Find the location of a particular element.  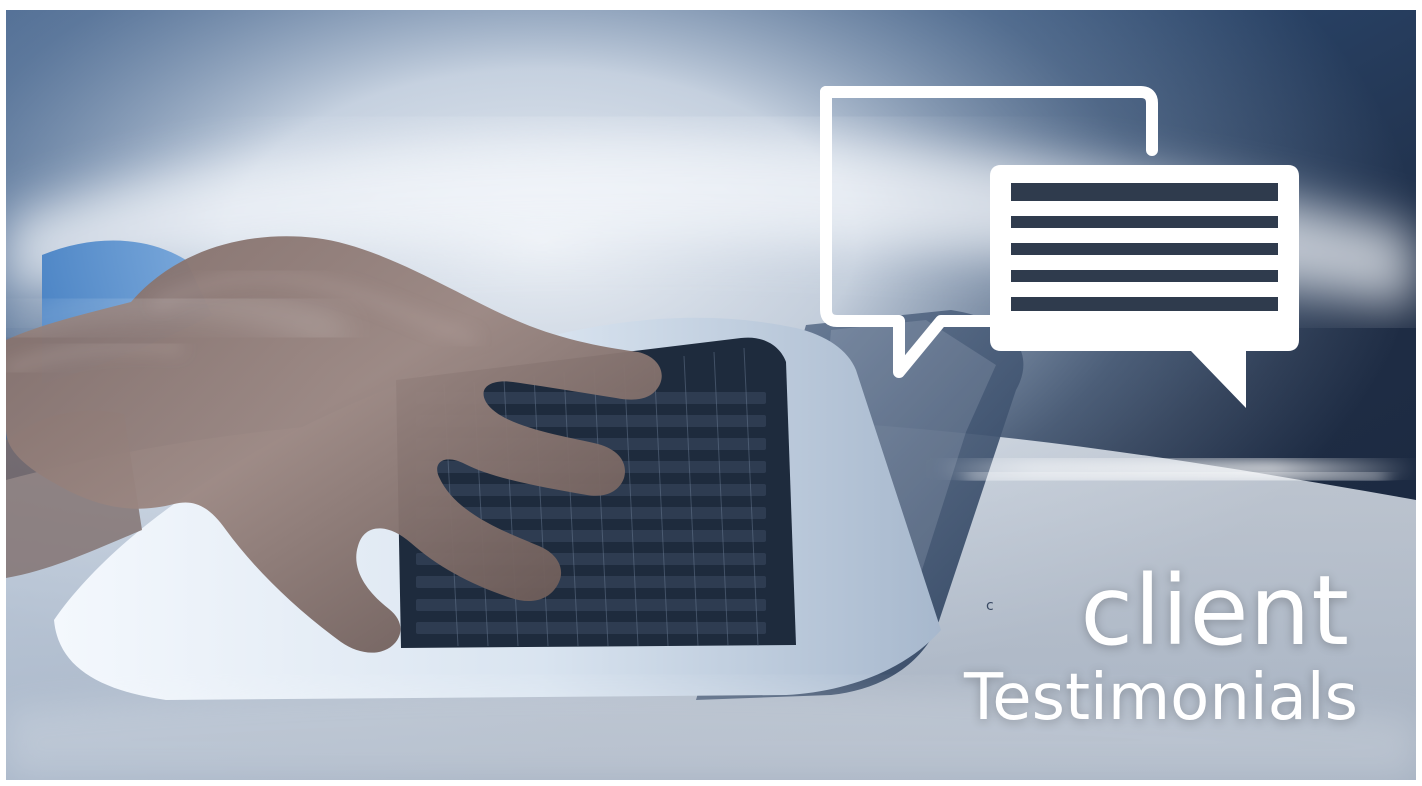

title-line-1: client is located at coordinates (1215, 610).